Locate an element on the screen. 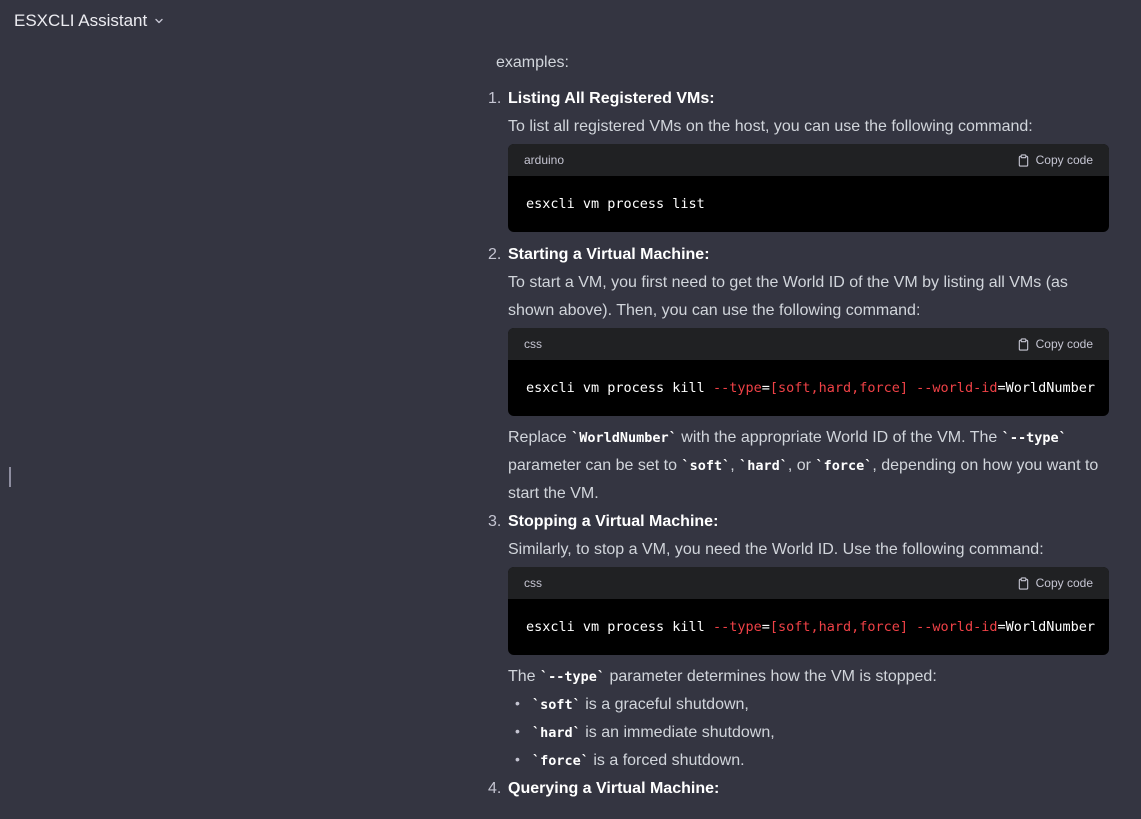  bullet-text: is a forced shutdown. is located at coordinates (666, 760).